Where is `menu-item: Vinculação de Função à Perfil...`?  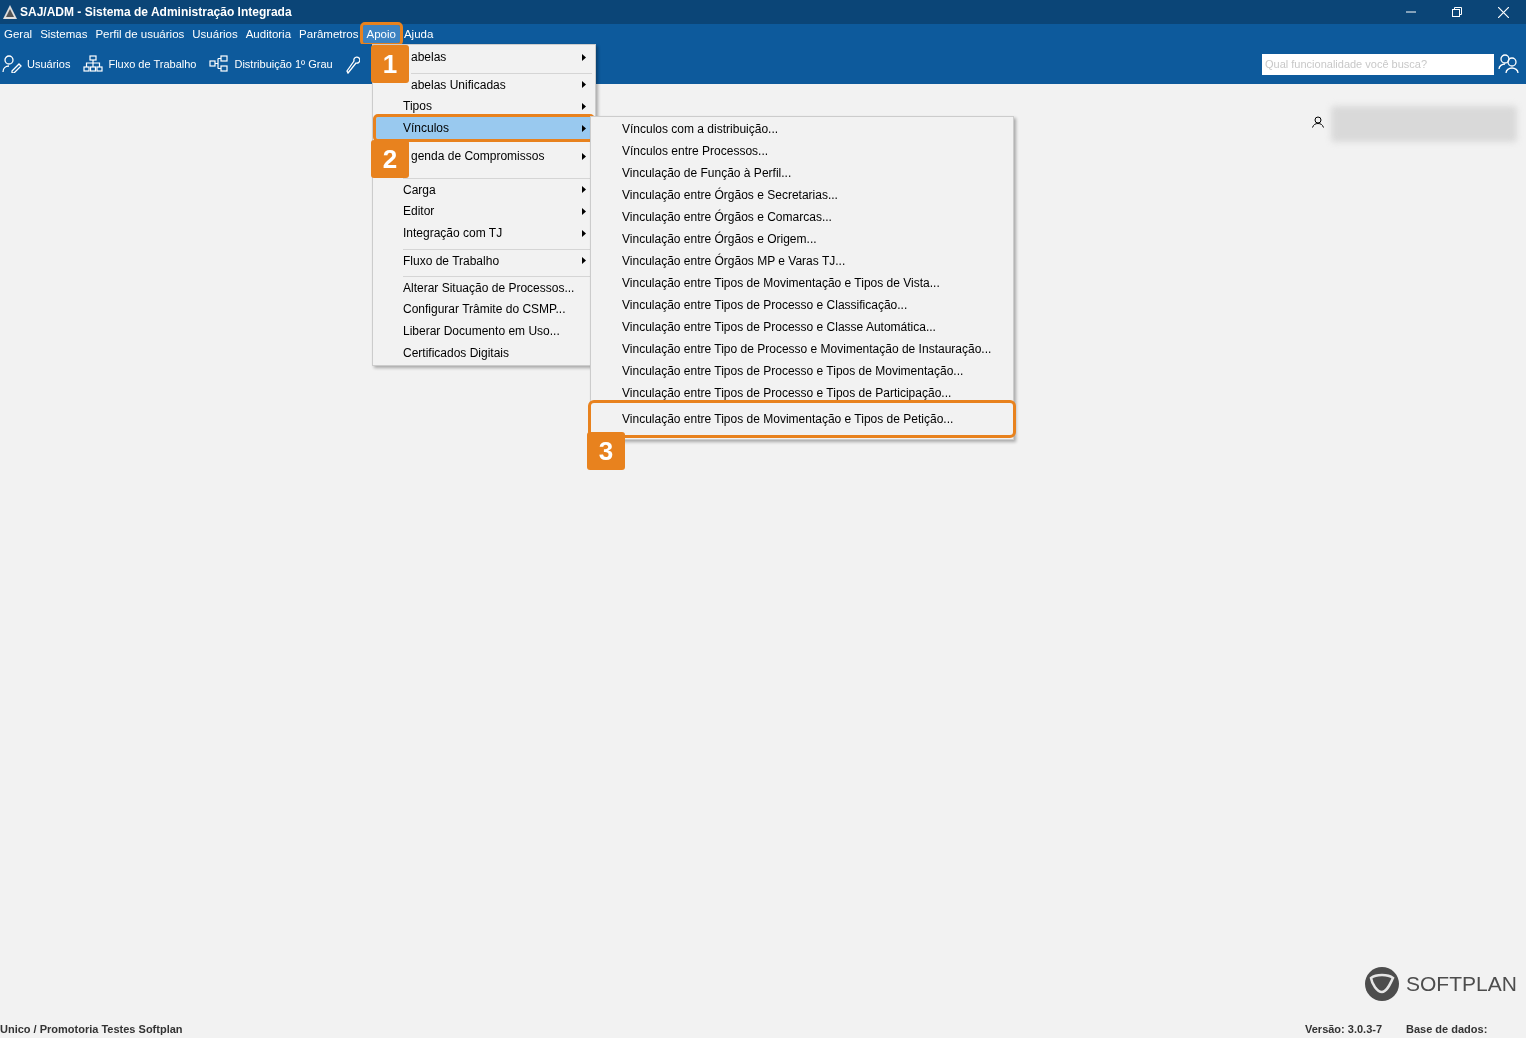 menu-item: Vinculação de Função à Perfil... is located at coordinates (802, 173).